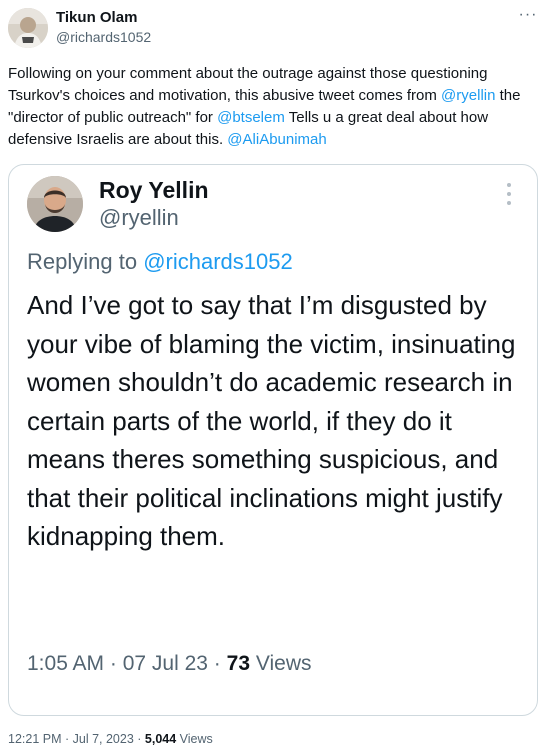  Describe the element at coordinates (139, 217) in the screenshot. I see `quoted-author-handle: @ryellin` at that location.